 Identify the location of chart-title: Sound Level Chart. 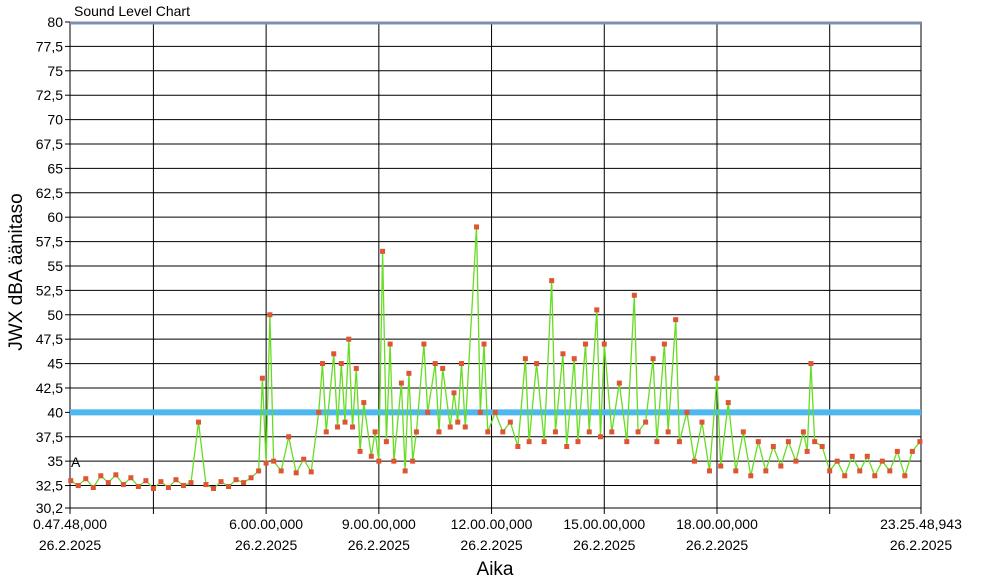
(132, 11).